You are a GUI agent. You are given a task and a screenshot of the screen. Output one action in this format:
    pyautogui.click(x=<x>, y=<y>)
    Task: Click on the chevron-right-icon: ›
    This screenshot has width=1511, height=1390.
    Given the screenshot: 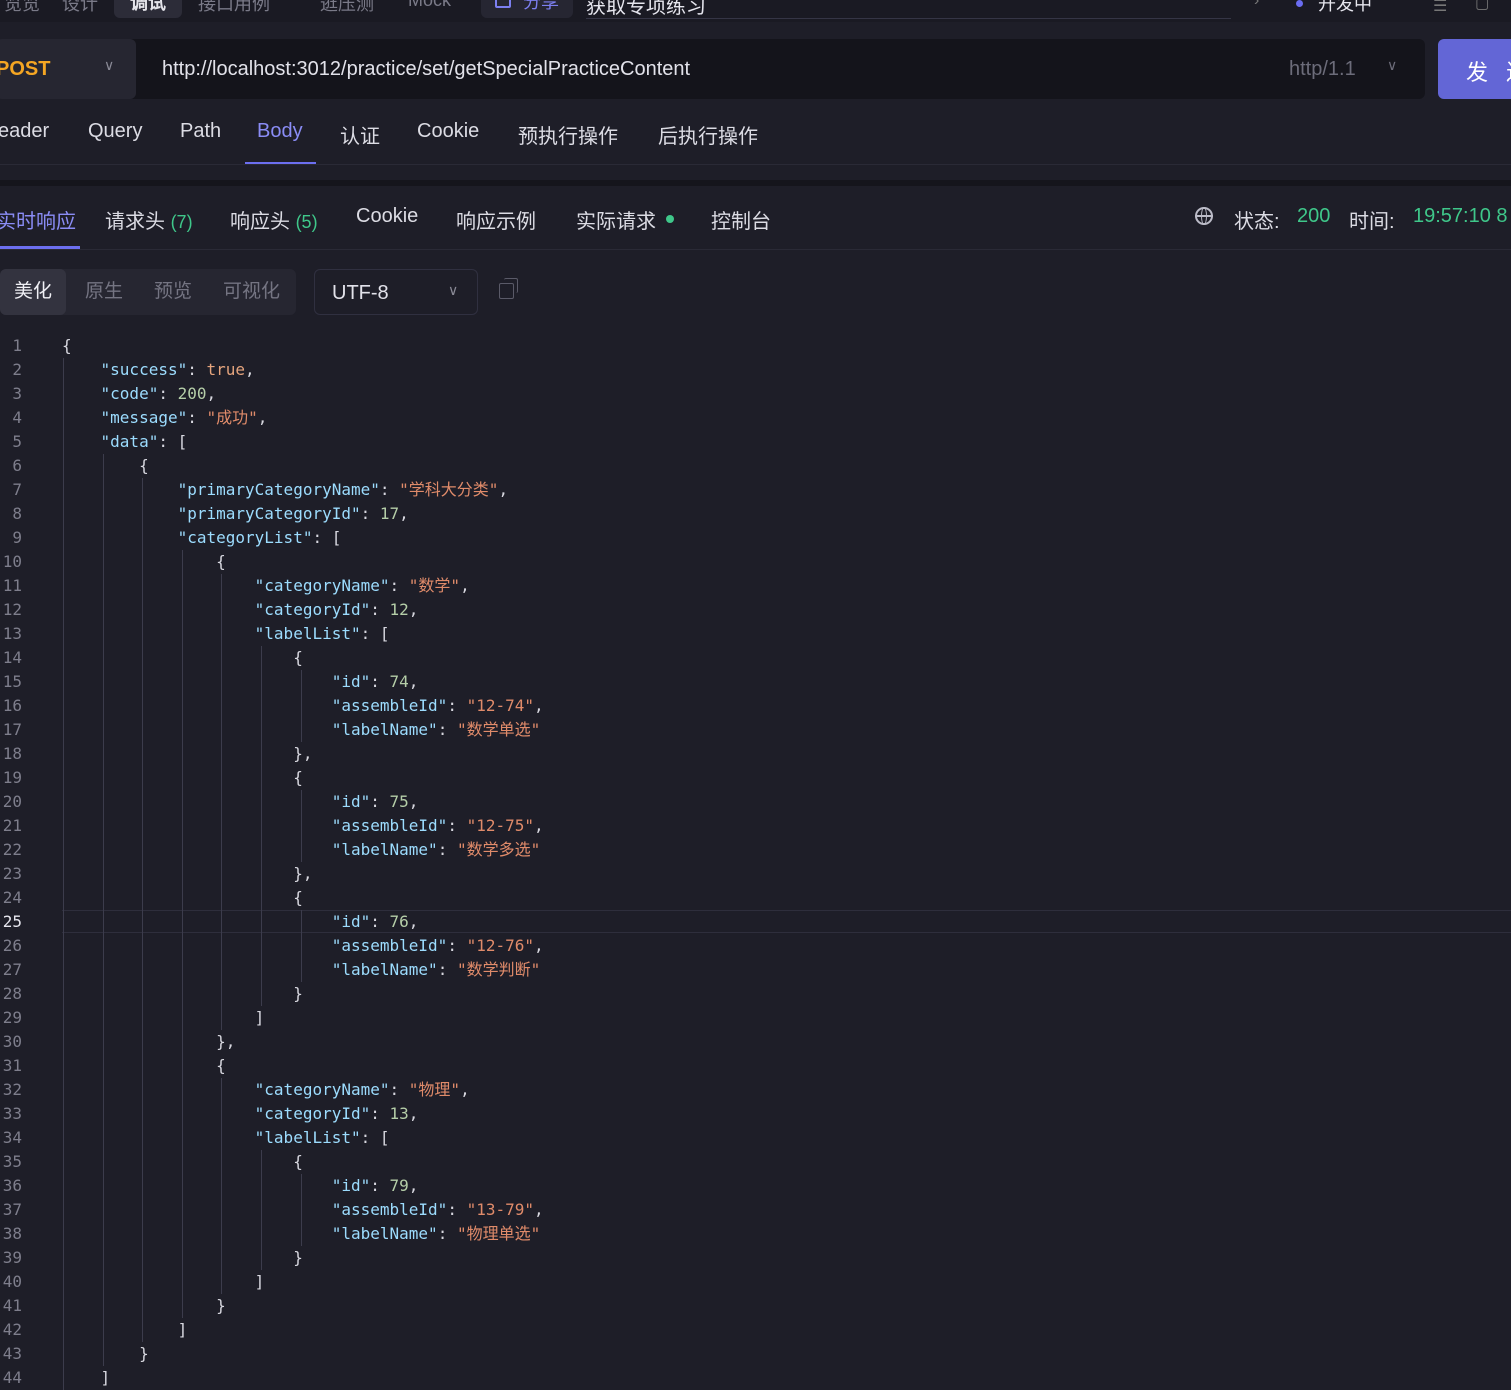 What is the action you would take?
    pyautogui.click(x=1256, y=5)
    